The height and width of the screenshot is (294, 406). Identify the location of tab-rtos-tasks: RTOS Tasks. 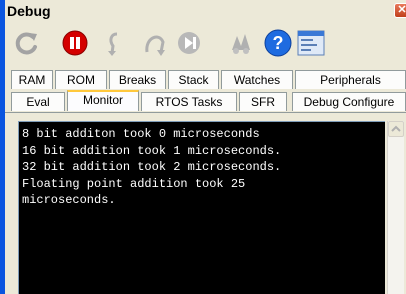
(189, 101).